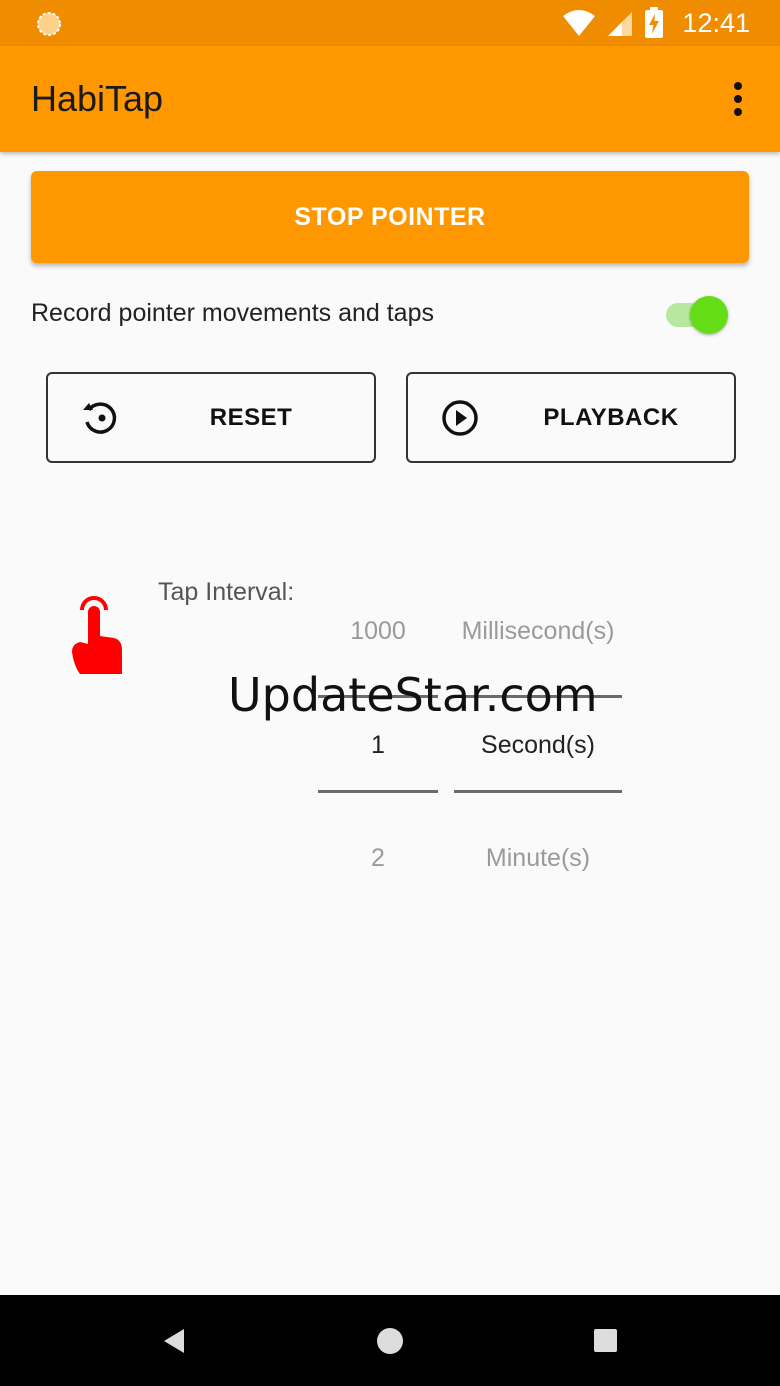  What do you see at coordinates (538, 745) in the screenshot?
I see `unit-picker-selected: Second(s)` at bounding box center [538, 745].